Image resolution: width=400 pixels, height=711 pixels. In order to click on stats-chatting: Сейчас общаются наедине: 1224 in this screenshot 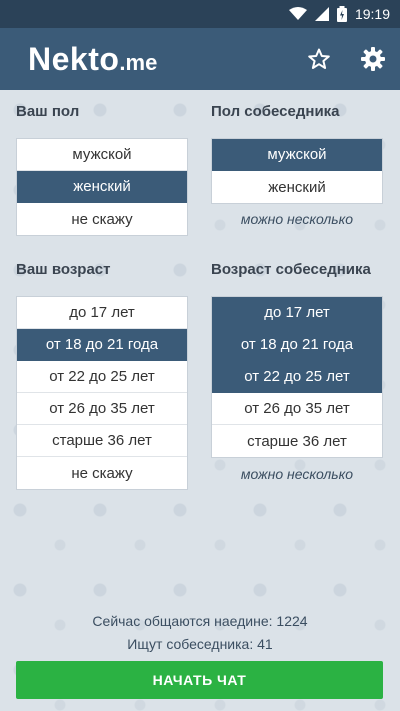, I will do `click(200, 621)`.